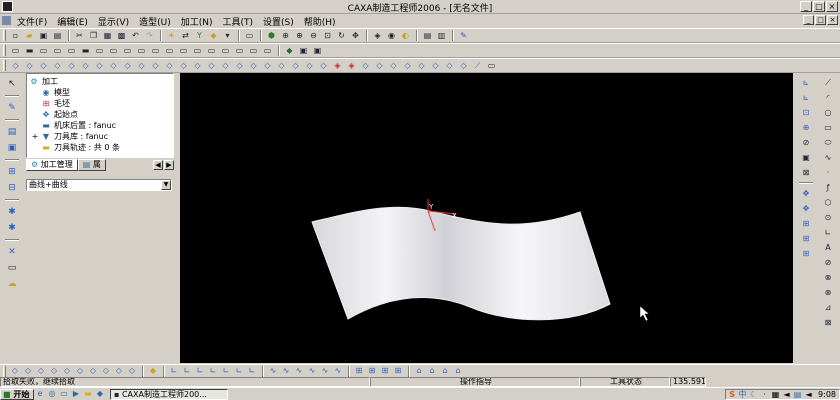 The height and width of the screenshot is (400, 840). I want to click on engrave-icon: ◇, so click(281, 66).